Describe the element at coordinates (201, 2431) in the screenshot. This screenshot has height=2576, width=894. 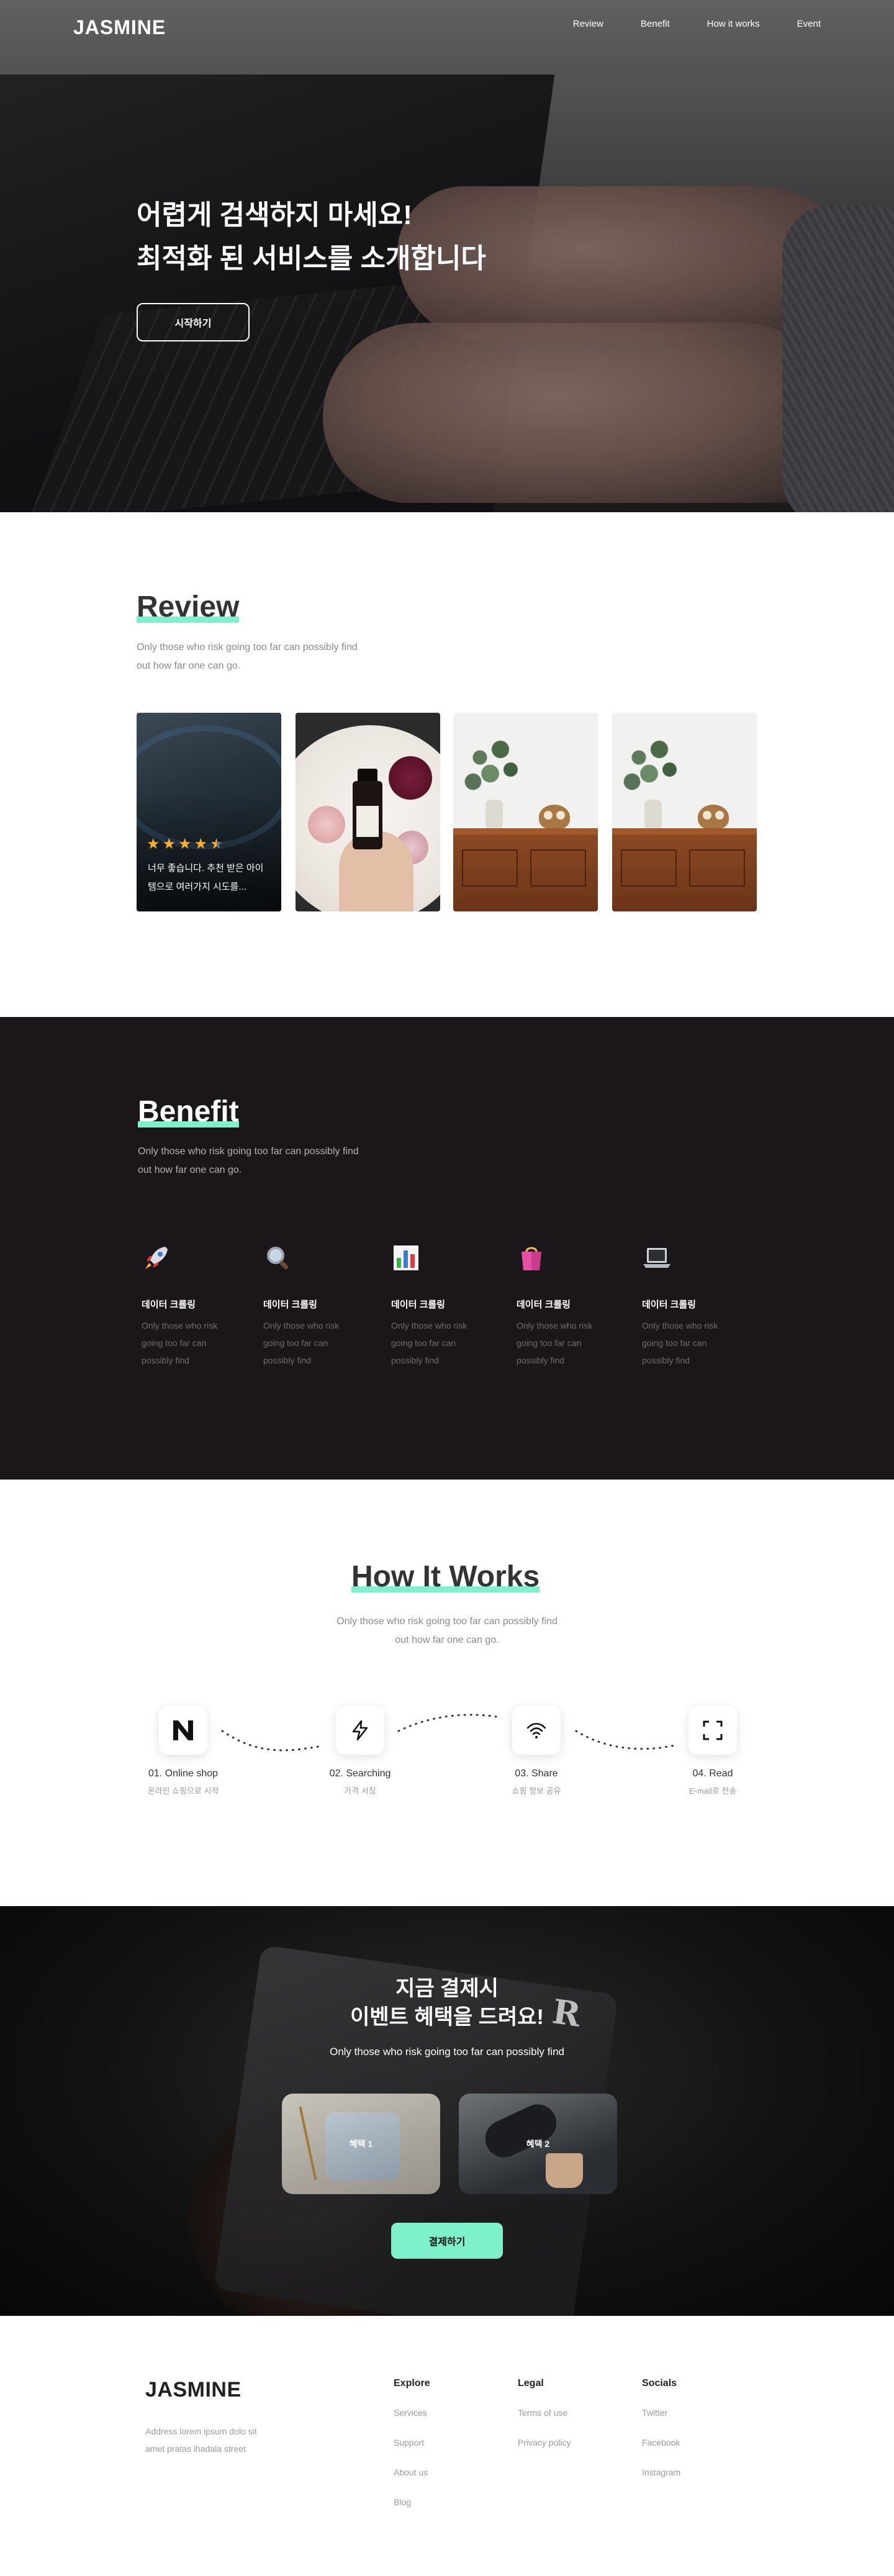
I see `address-line: Address lorem ipsum dolo sit` at that location.